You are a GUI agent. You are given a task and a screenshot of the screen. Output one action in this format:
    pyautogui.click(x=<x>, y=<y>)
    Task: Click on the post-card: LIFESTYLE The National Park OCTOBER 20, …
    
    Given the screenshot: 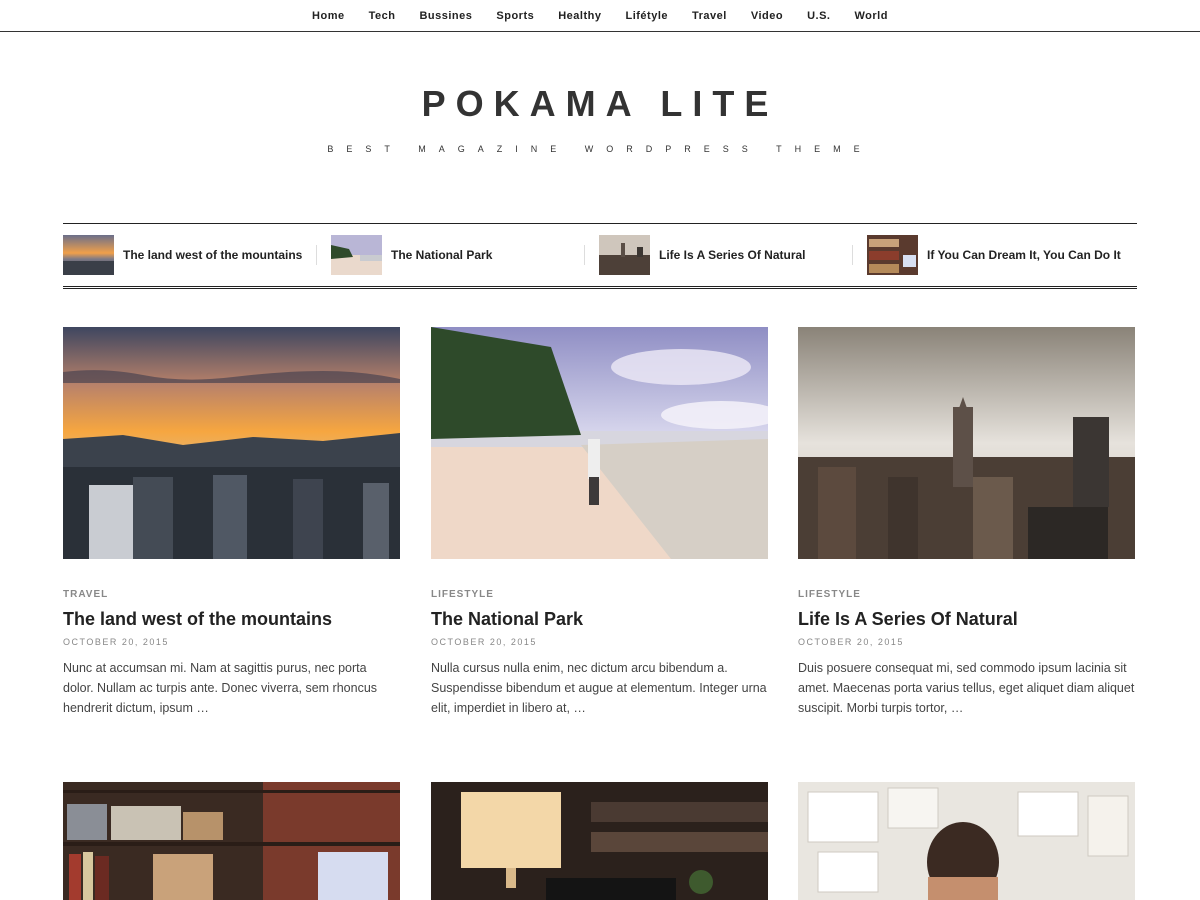 What is the action you would take?
    pyautogui.click(x=599, y=522)
    